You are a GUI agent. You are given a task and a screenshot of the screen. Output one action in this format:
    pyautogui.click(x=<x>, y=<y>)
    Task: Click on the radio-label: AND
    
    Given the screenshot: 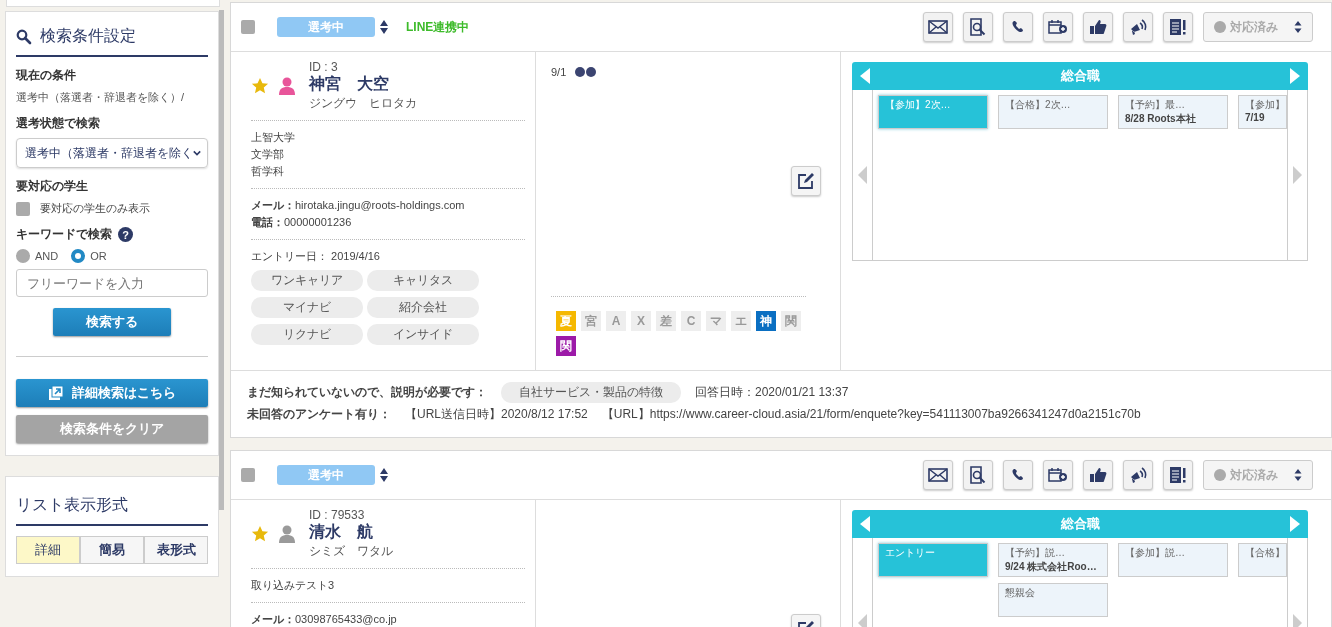 What is the action you would take?
    pyautogui.click(x=47, y=256)
    